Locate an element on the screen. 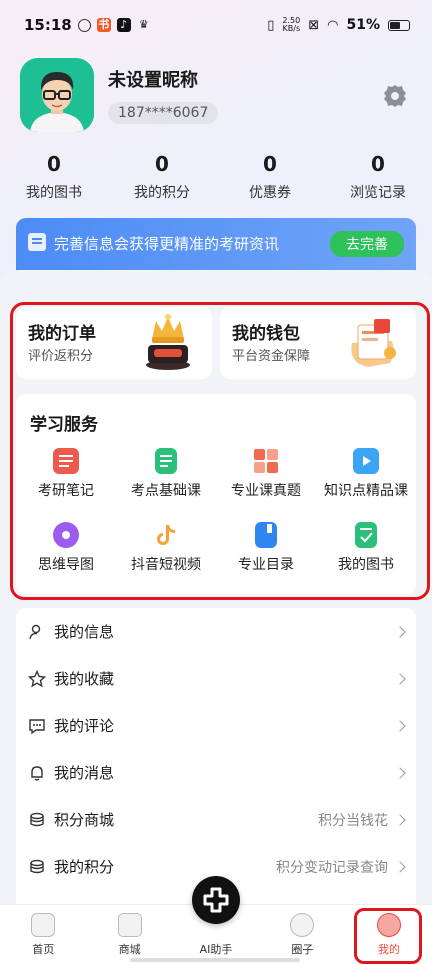 Image resolution: width=432 pixels, height=964 pixels. bell-icon is located at coordinates (37, 773).